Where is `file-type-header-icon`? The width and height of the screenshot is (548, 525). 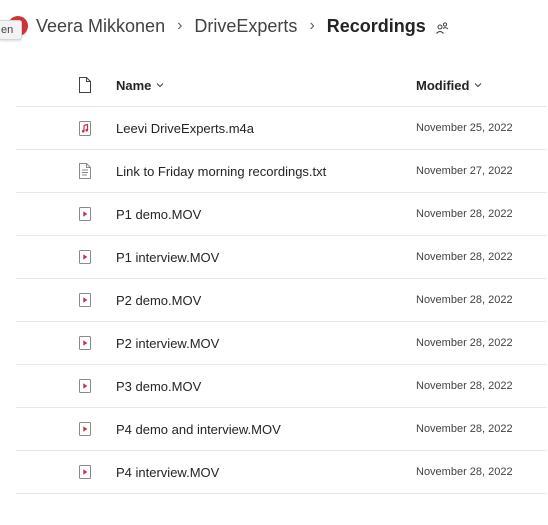 file-type-header-icon is located at coordinates (85, 85).